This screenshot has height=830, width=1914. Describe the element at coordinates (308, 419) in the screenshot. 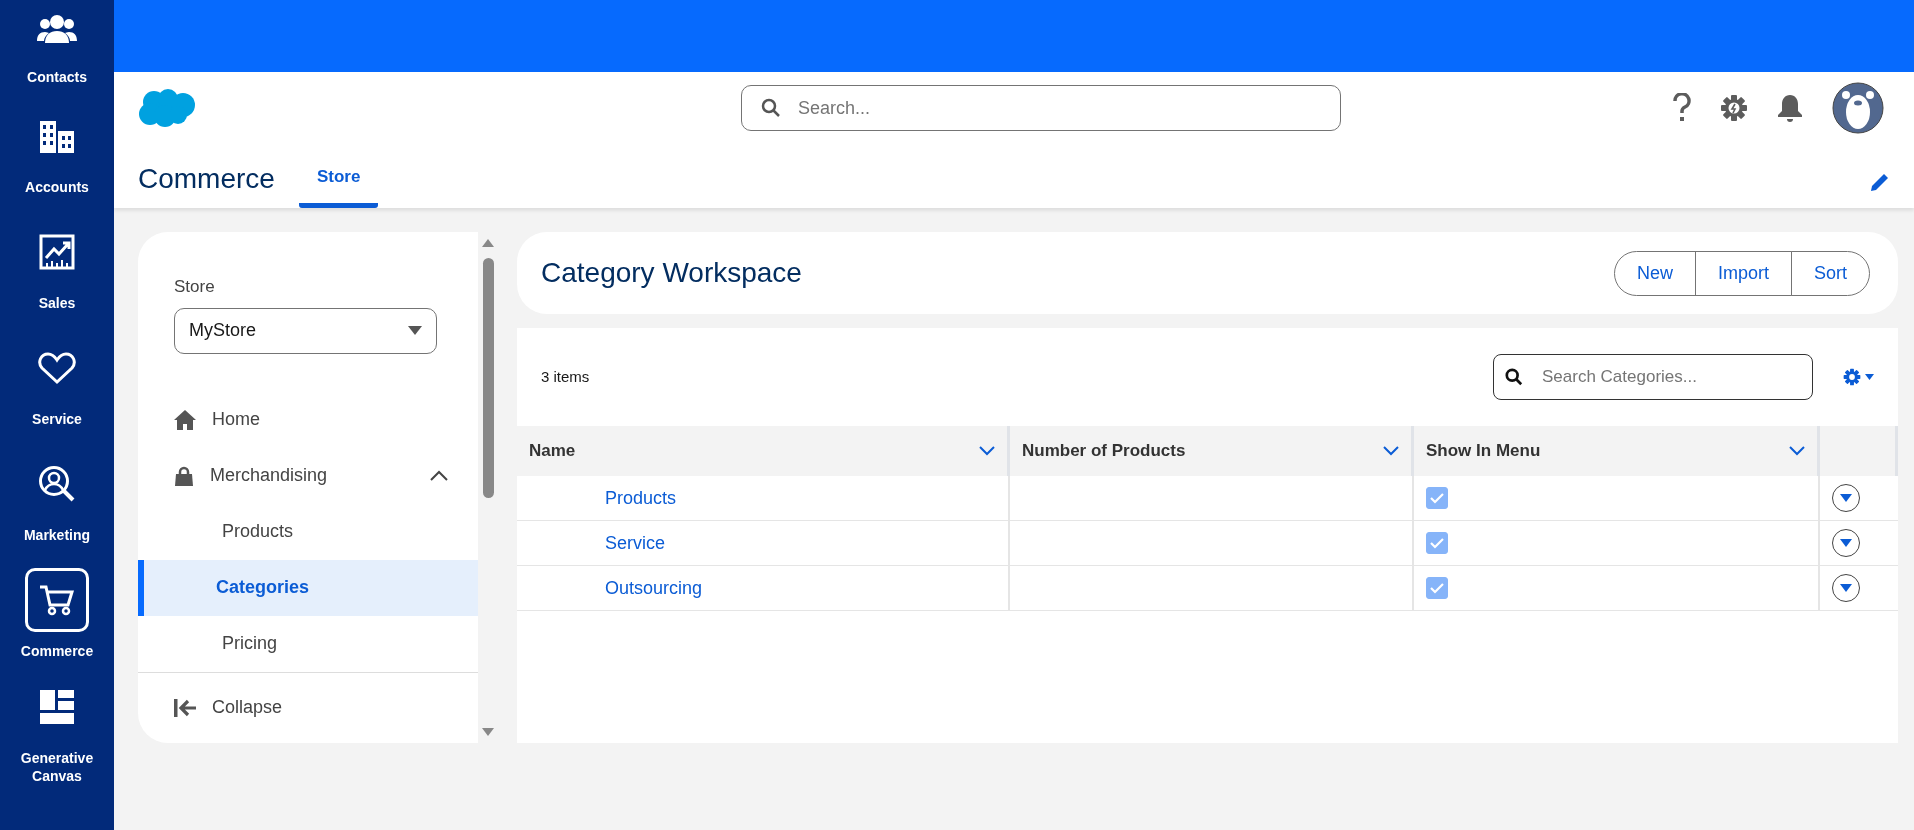

I see `nav-item: Home` at that location.